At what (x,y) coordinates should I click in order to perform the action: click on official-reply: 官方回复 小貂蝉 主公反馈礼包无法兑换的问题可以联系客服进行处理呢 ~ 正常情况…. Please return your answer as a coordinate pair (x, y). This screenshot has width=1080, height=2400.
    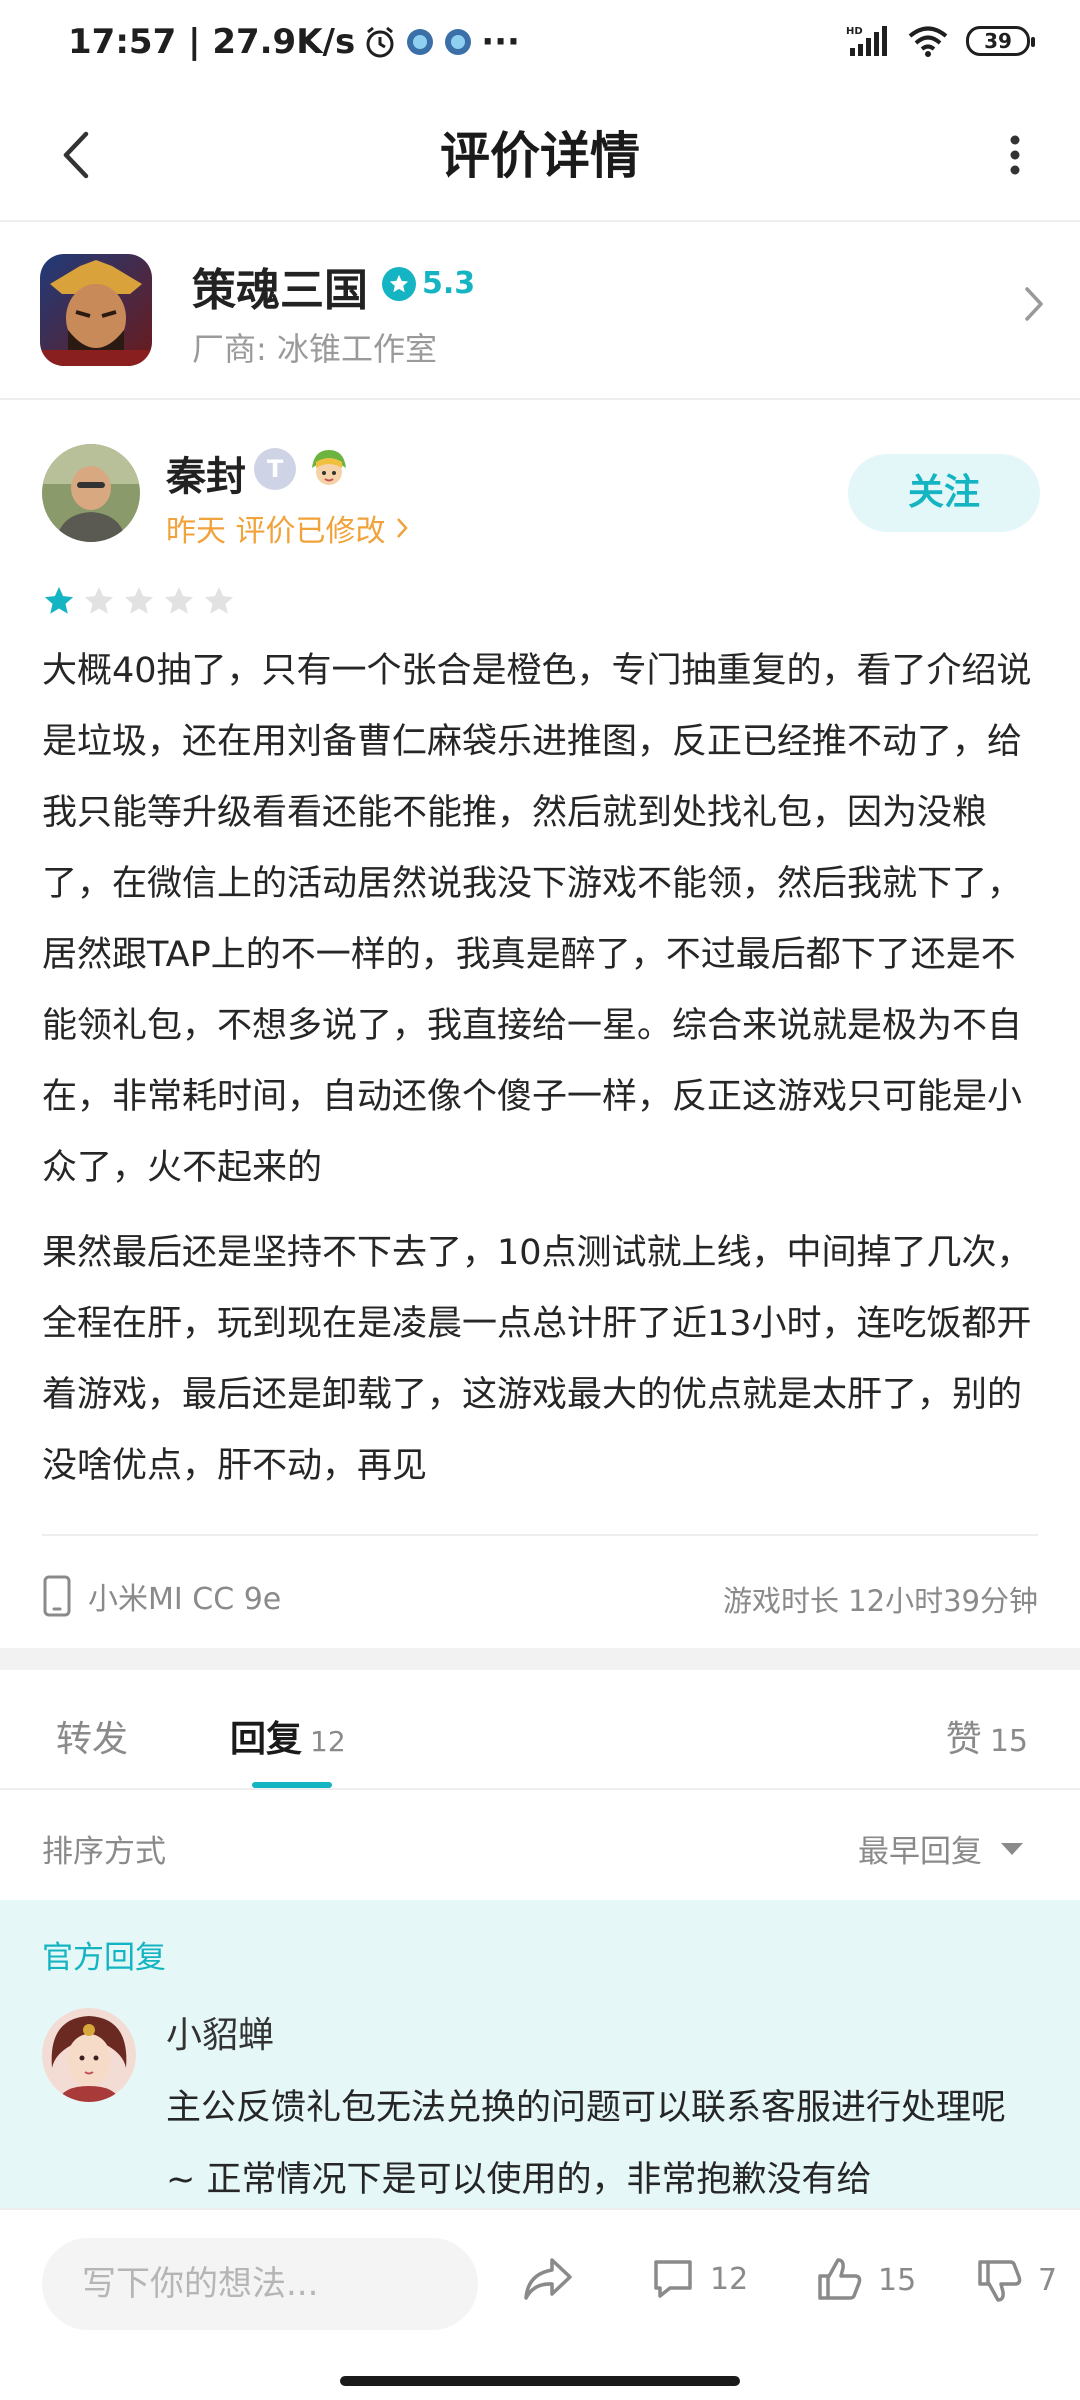
    Looking at the image, I should click on (540, 2054).